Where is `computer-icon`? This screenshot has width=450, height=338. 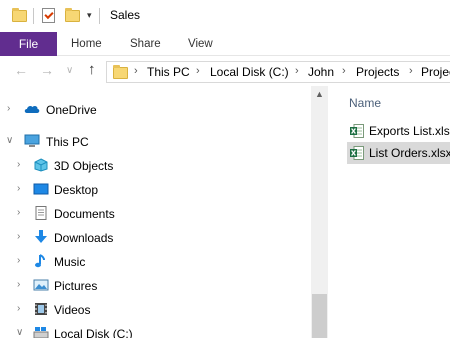
computer-icon is located at coordinates (32, 140).